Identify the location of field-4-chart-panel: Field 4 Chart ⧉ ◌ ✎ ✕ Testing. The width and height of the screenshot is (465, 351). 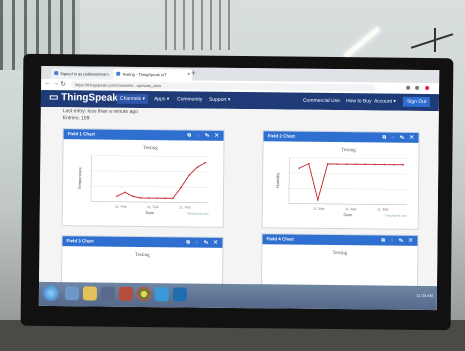
(339, 262).